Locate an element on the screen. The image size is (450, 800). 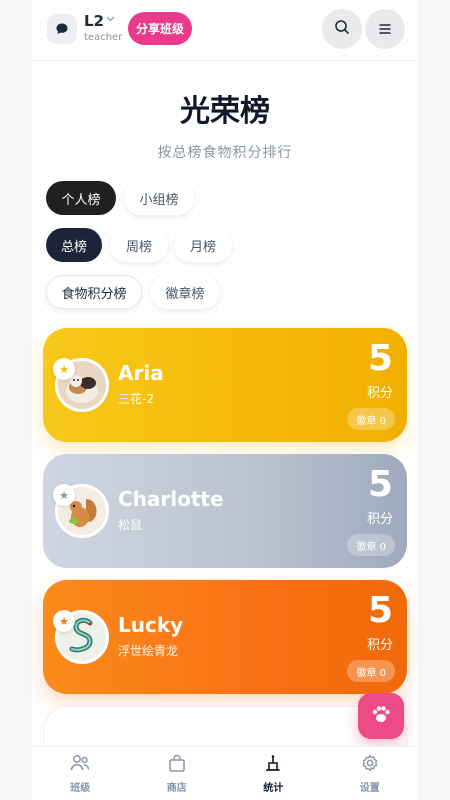
paw-action-button is located at coordinates (381, 716).